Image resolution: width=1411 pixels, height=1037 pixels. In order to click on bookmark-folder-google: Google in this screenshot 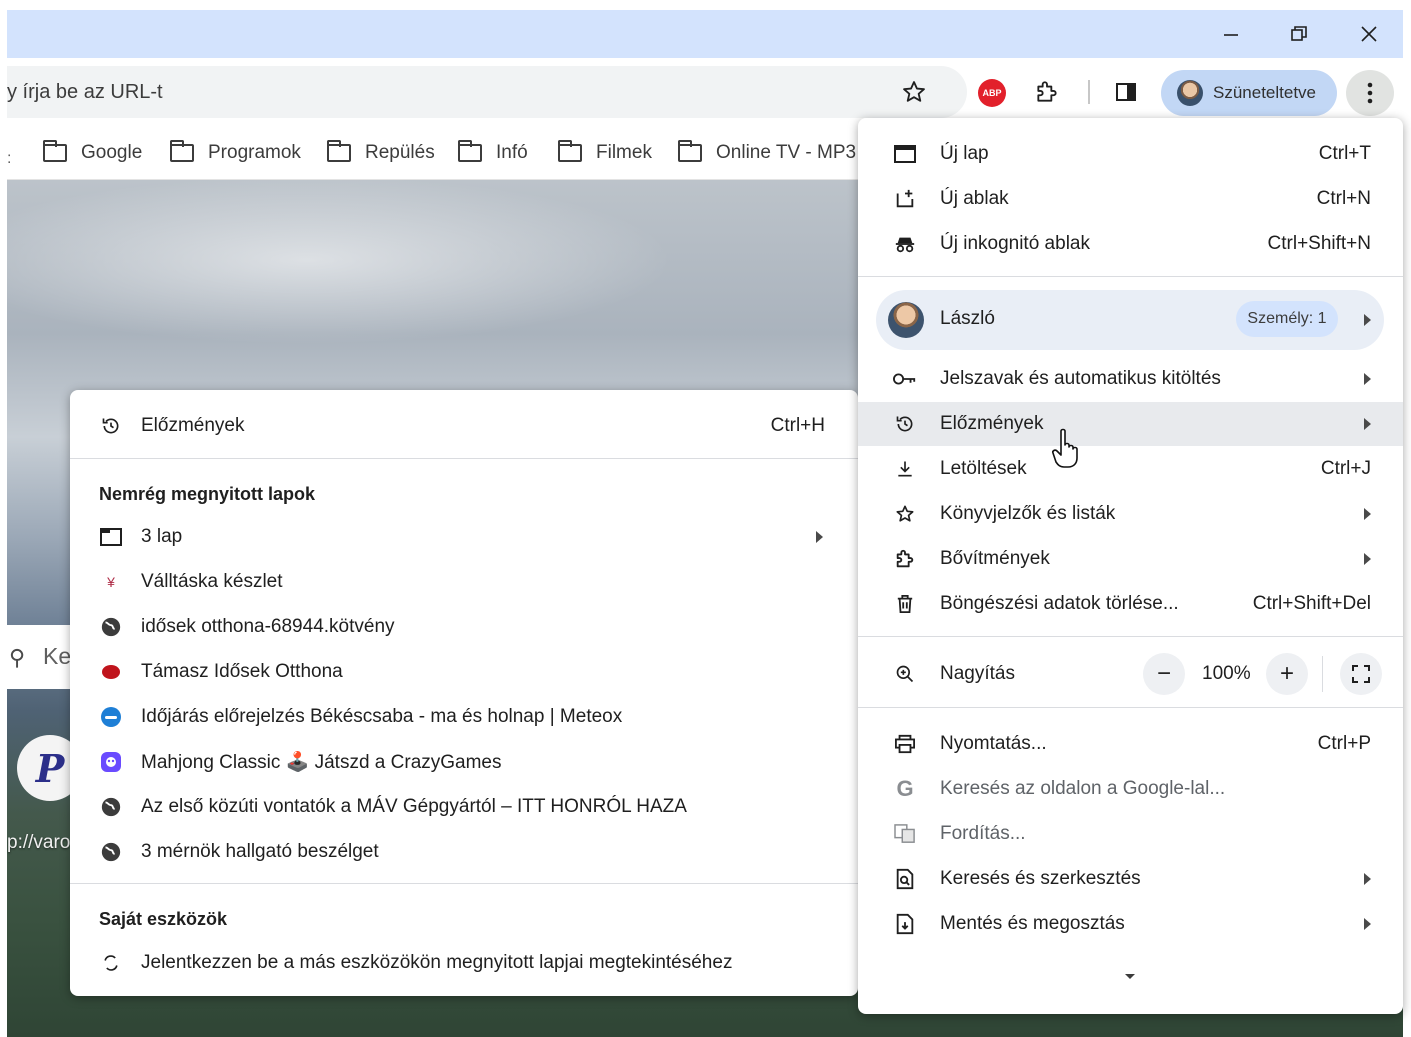, I will do `click(92, 153)`.